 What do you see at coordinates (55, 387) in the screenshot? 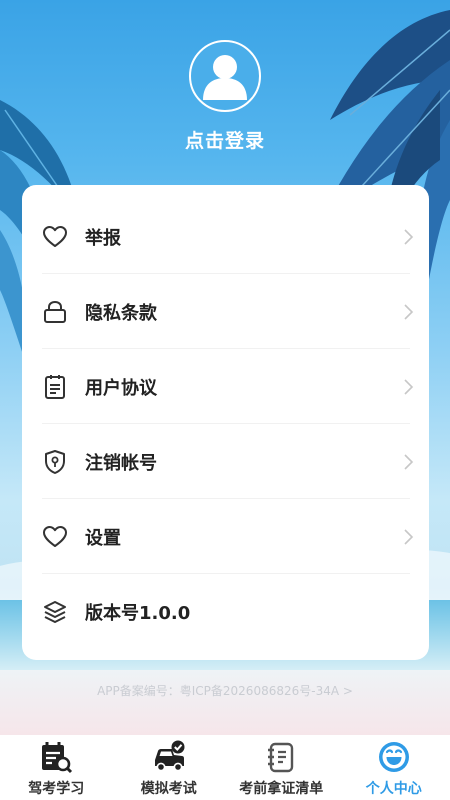
I see `document-icon` at bounding box center [55, 387].